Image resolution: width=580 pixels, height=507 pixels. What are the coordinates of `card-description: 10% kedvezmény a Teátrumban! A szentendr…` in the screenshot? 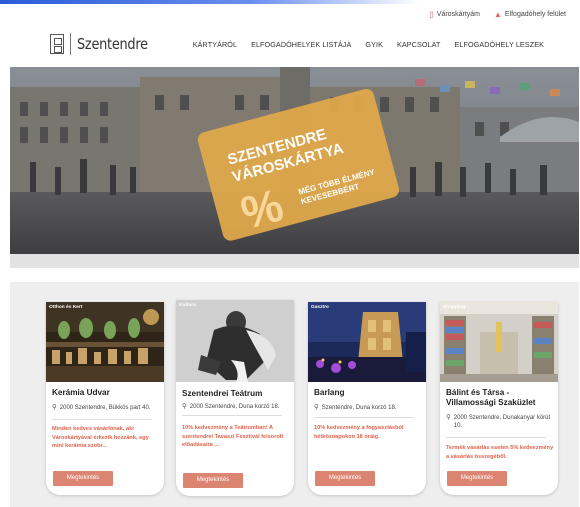 It's located at (233, 437).